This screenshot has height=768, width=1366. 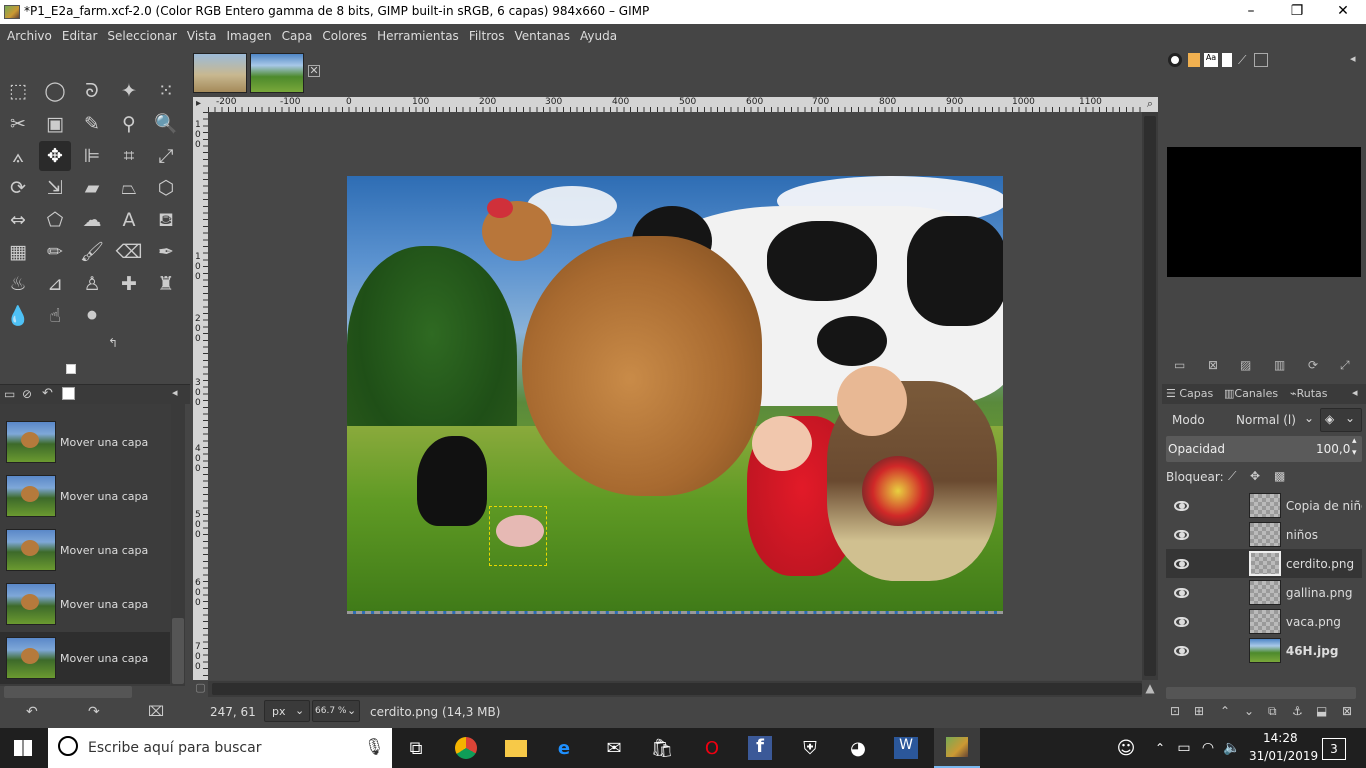 What do you see at coordinates (487, 36) in the screenshot?
I see `menu-filtros: Filtros` at bounding box center [487, 36].